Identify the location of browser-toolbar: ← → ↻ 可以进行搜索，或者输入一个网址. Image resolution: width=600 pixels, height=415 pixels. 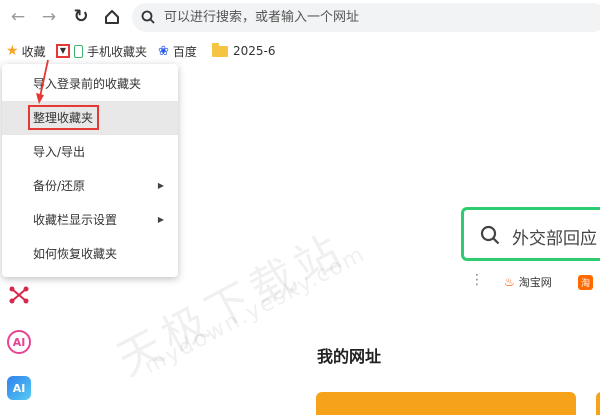
(300, 18).